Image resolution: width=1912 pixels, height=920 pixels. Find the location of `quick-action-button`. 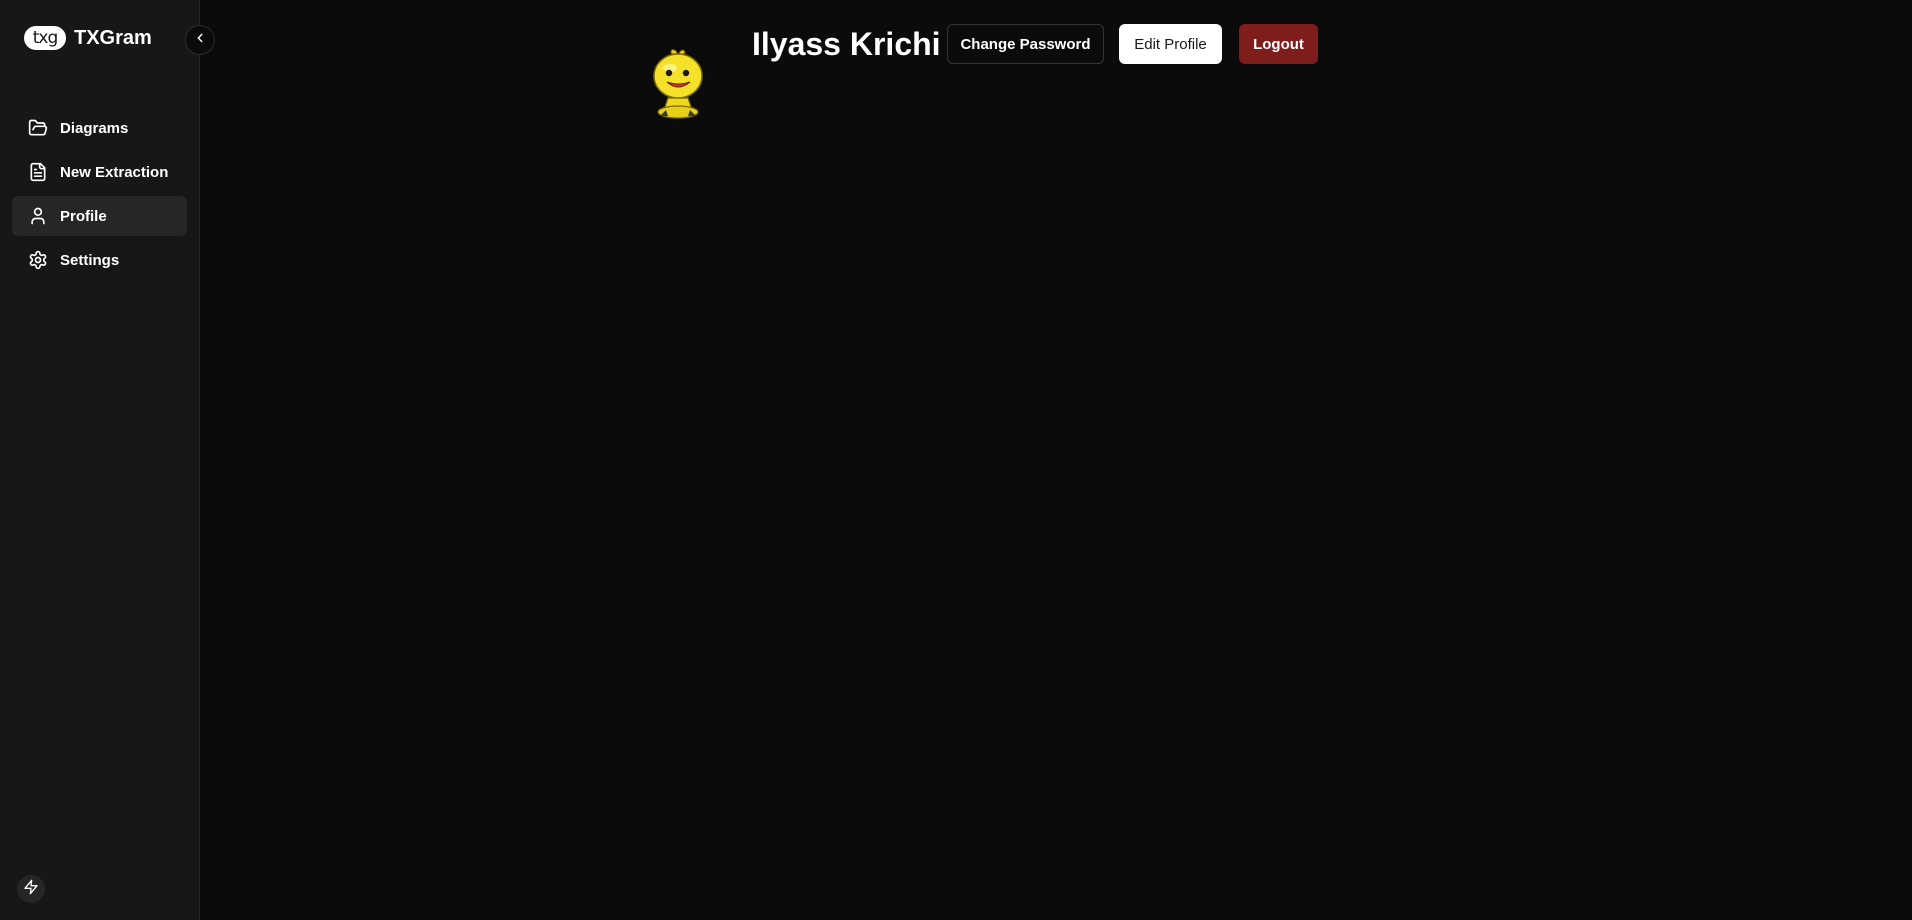

quick-action-button is located at coordinates (31, 889).